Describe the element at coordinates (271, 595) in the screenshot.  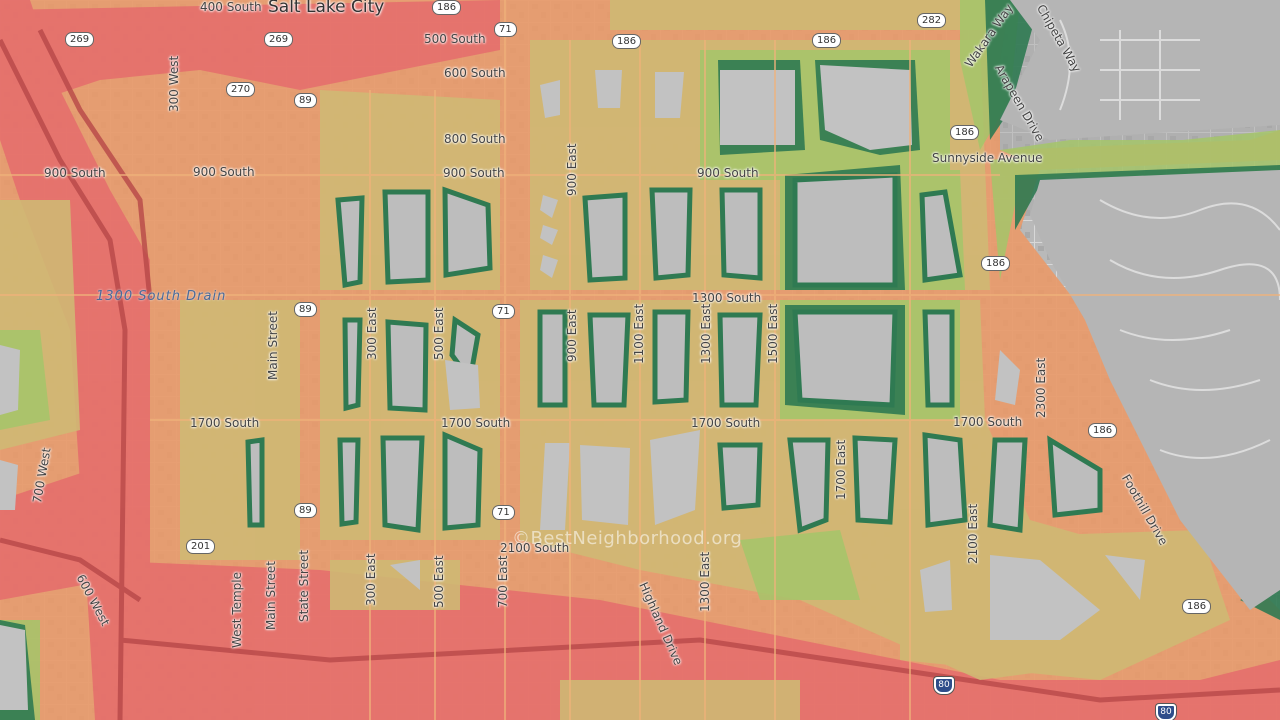
I see `street-label-main-street-s: Main Street` at that location.